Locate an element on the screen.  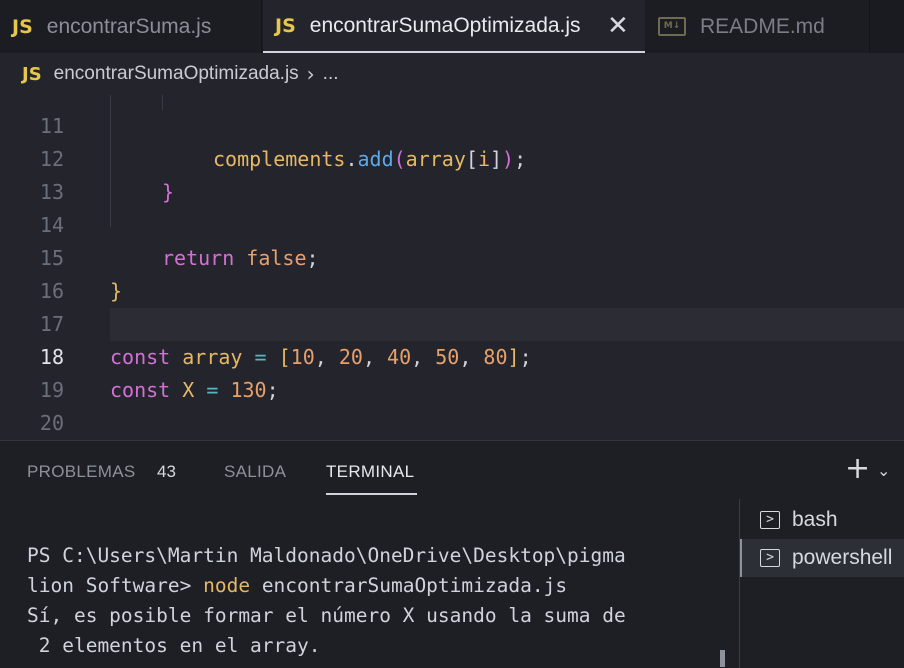
code-line-19: 19 is located at coordinates (452, 371).